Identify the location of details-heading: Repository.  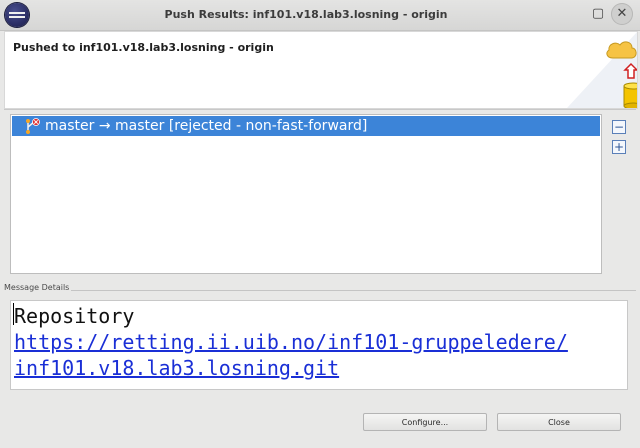
(74, 316).